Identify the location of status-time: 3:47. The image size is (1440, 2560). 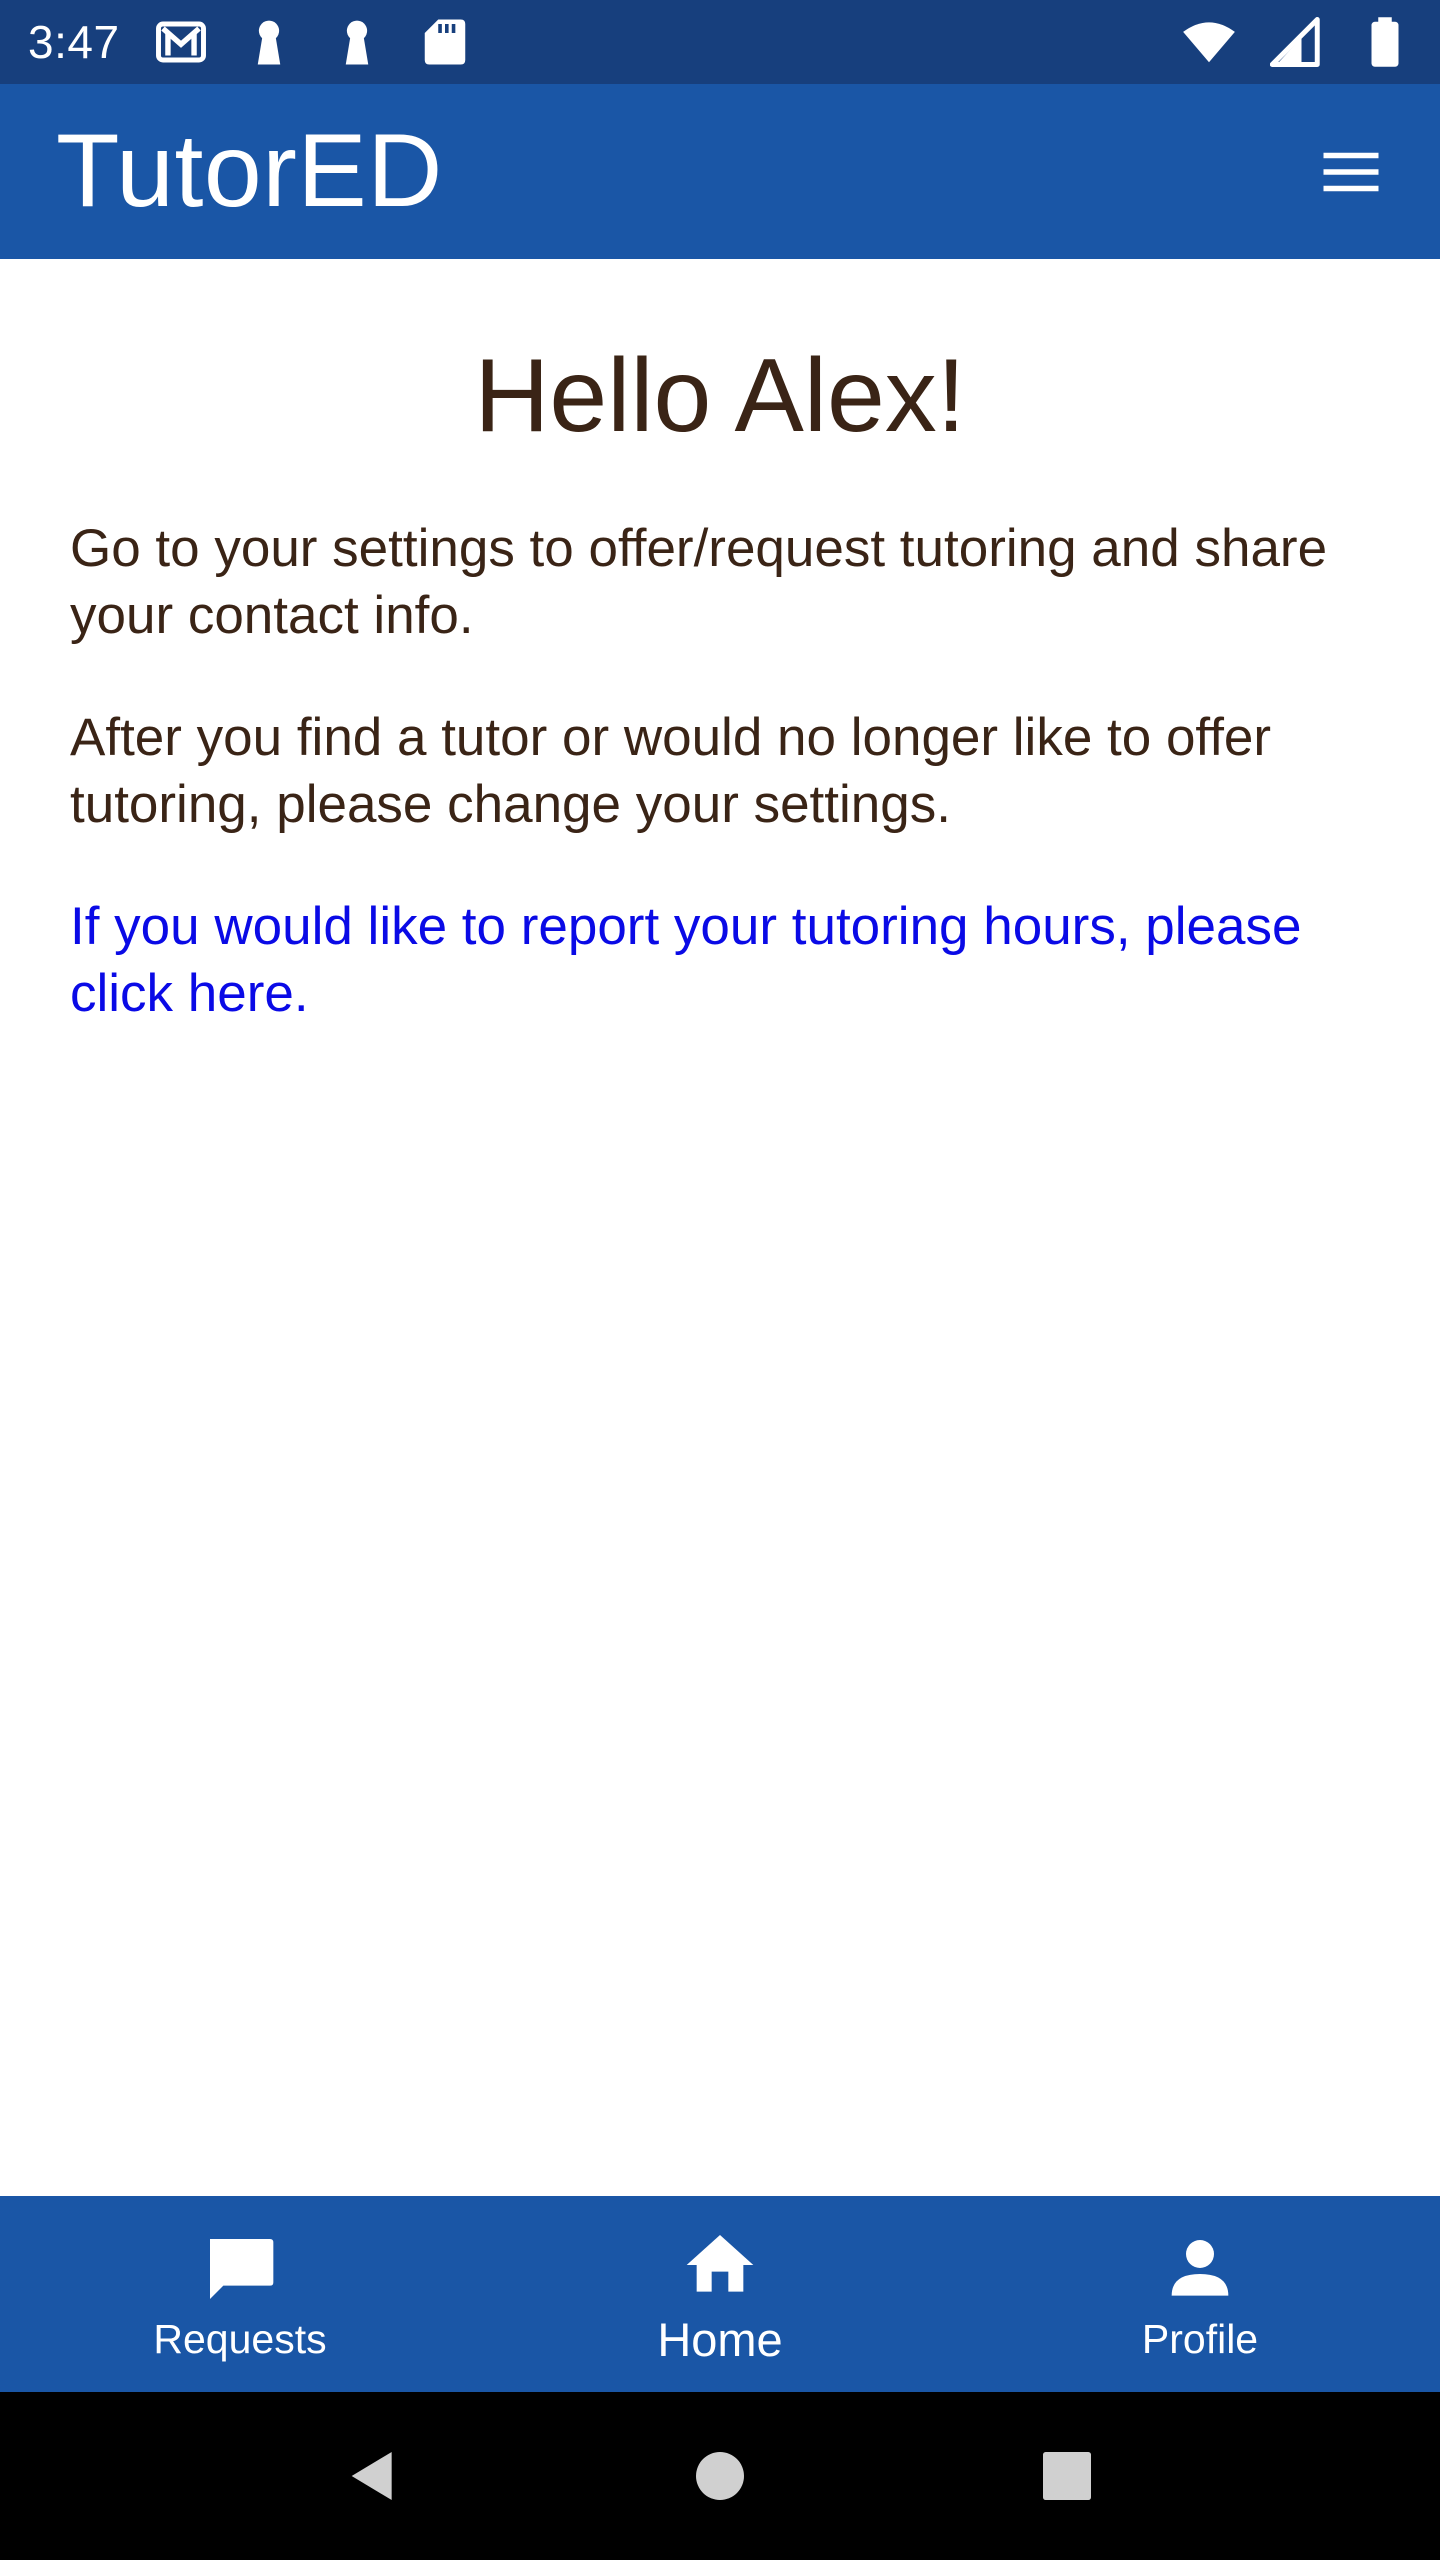
(74, 42).